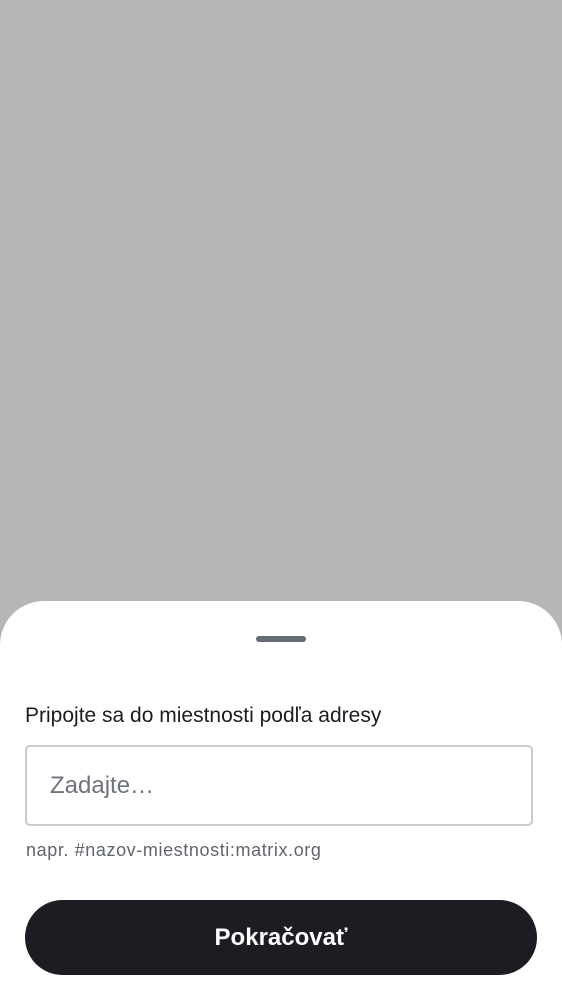 Image resolution: width=562 pixels, height=1000 pixels. What do you see at coordinates (203, 715) in the screenshot?
I see `room-address-label: Pripojte sa do miestnosti podľa adresy` at bounding box center [203, 715].